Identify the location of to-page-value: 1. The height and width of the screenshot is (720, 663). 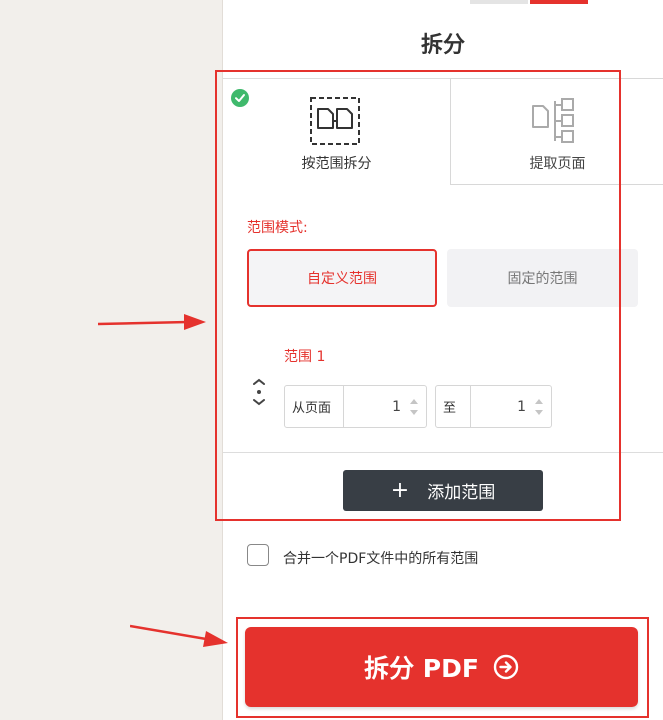
(521, 406).